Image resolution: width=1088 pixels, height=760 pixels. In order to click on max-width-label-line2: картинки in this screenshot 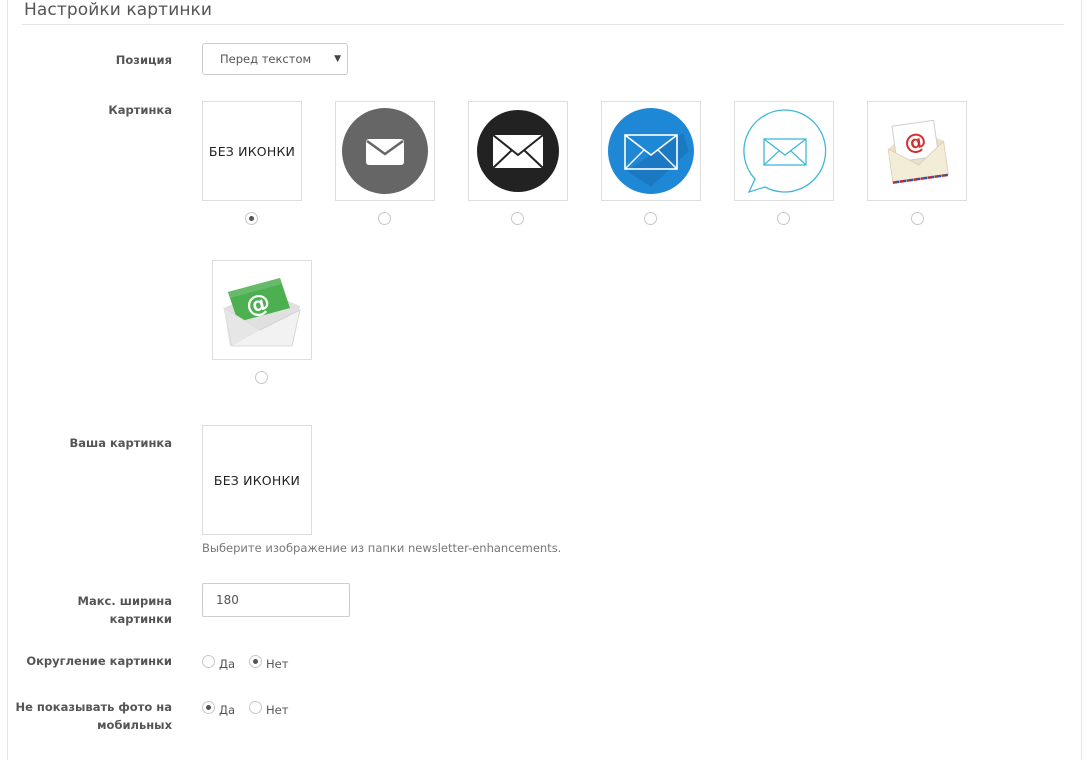, I will do `click(140, 619)`.